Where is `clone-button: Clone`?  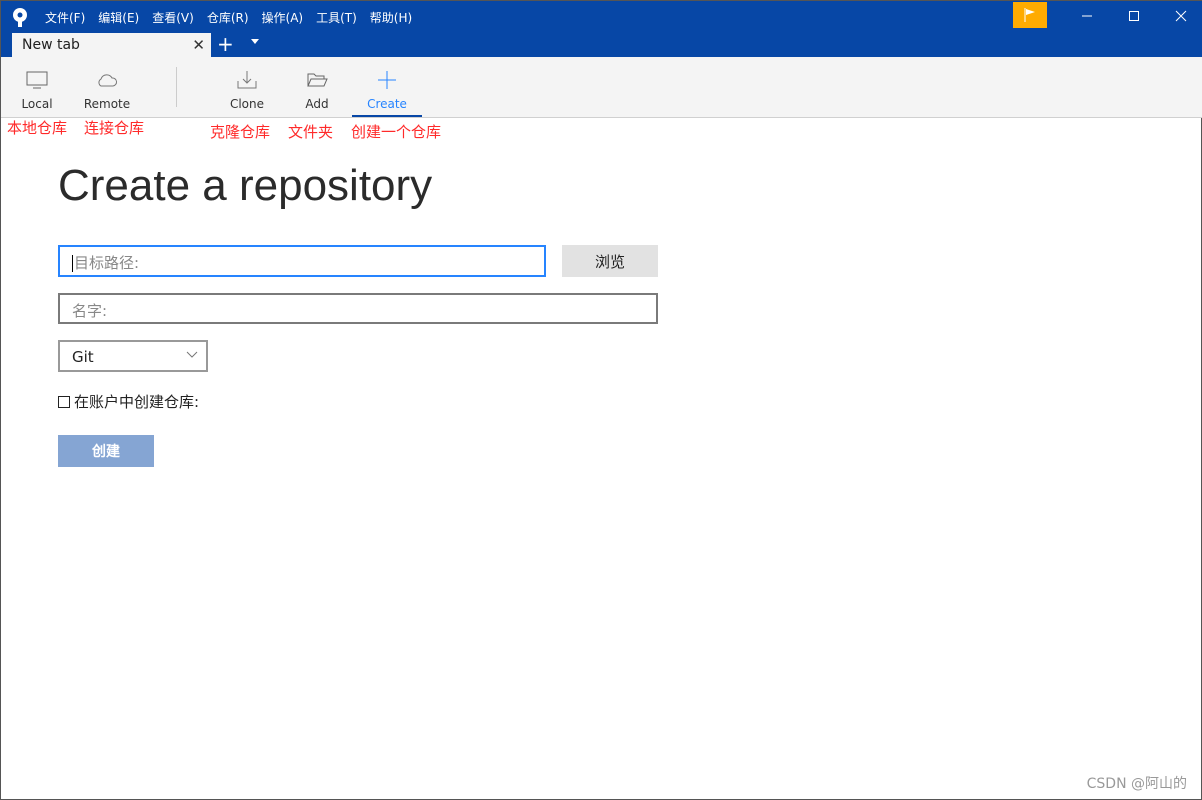
clone-button: Clone is located at coordinates (247, 87).